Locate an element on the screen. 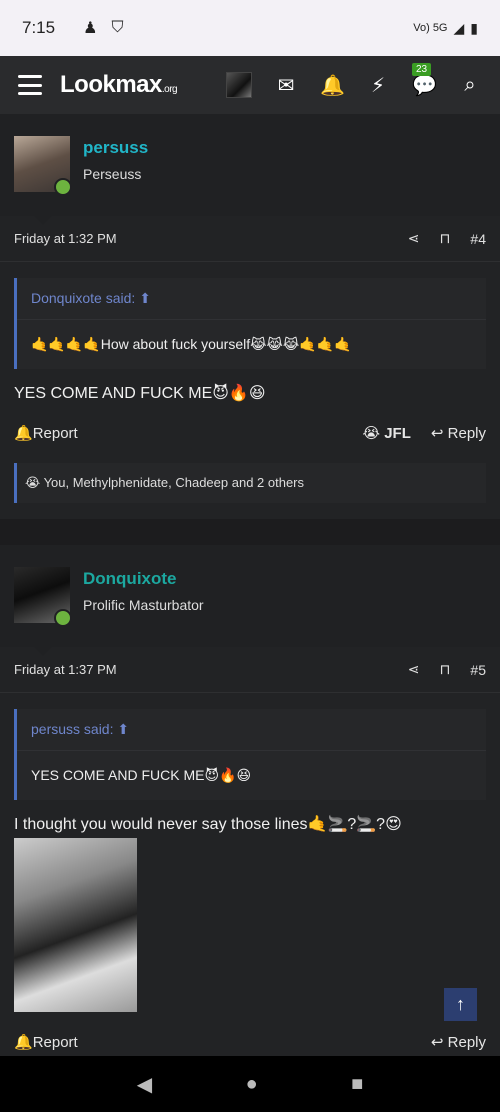 The image size is (500, 1112). user-title: Prolific Masturbator is located at coordinates (143, 605).